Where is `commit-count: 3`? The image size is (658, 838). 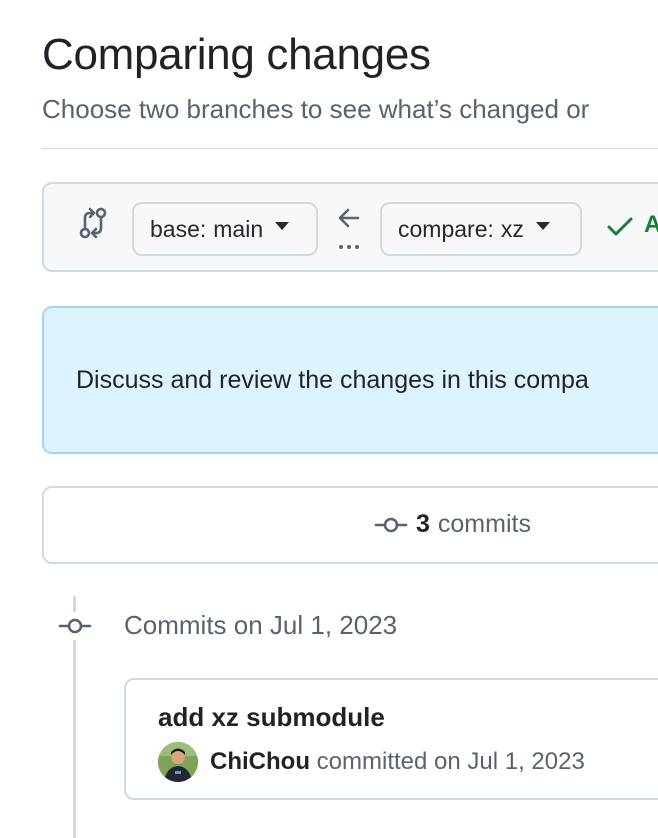 commit-count: 3 is located at coordinates (423, 524).